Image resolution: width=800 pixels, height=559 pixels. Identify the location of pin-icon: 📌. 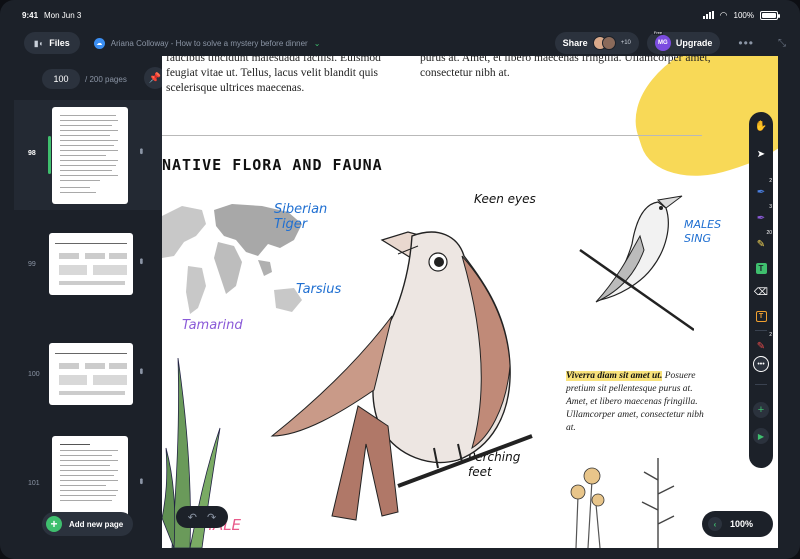
(153, 78).